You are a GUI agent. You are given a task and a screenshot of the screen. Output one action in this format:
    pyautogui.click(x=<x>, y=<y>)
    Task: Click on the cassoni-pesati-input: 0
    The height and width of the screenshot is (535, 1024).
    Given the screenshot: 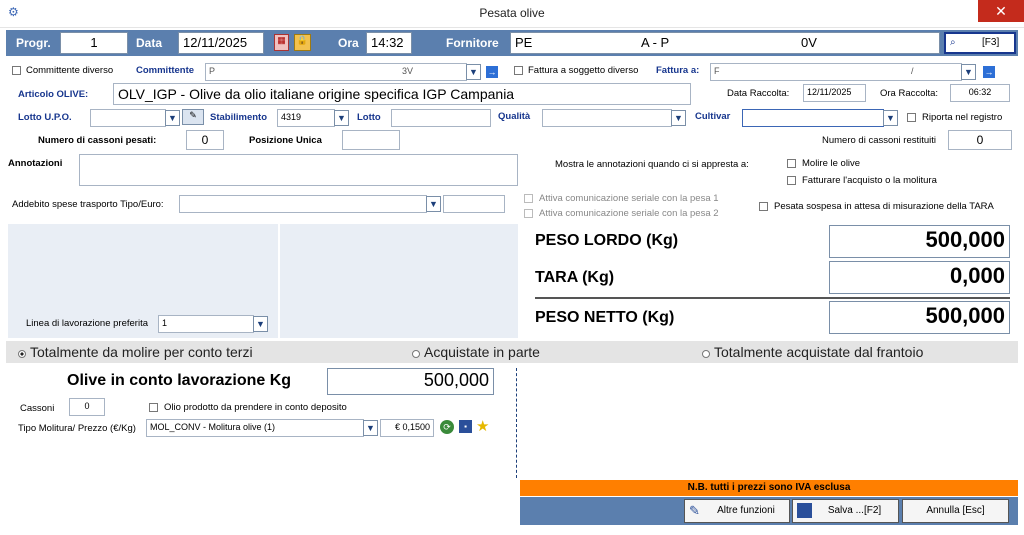 What is the action you would take?
    pyautogui.click(x=205, y=140)
    